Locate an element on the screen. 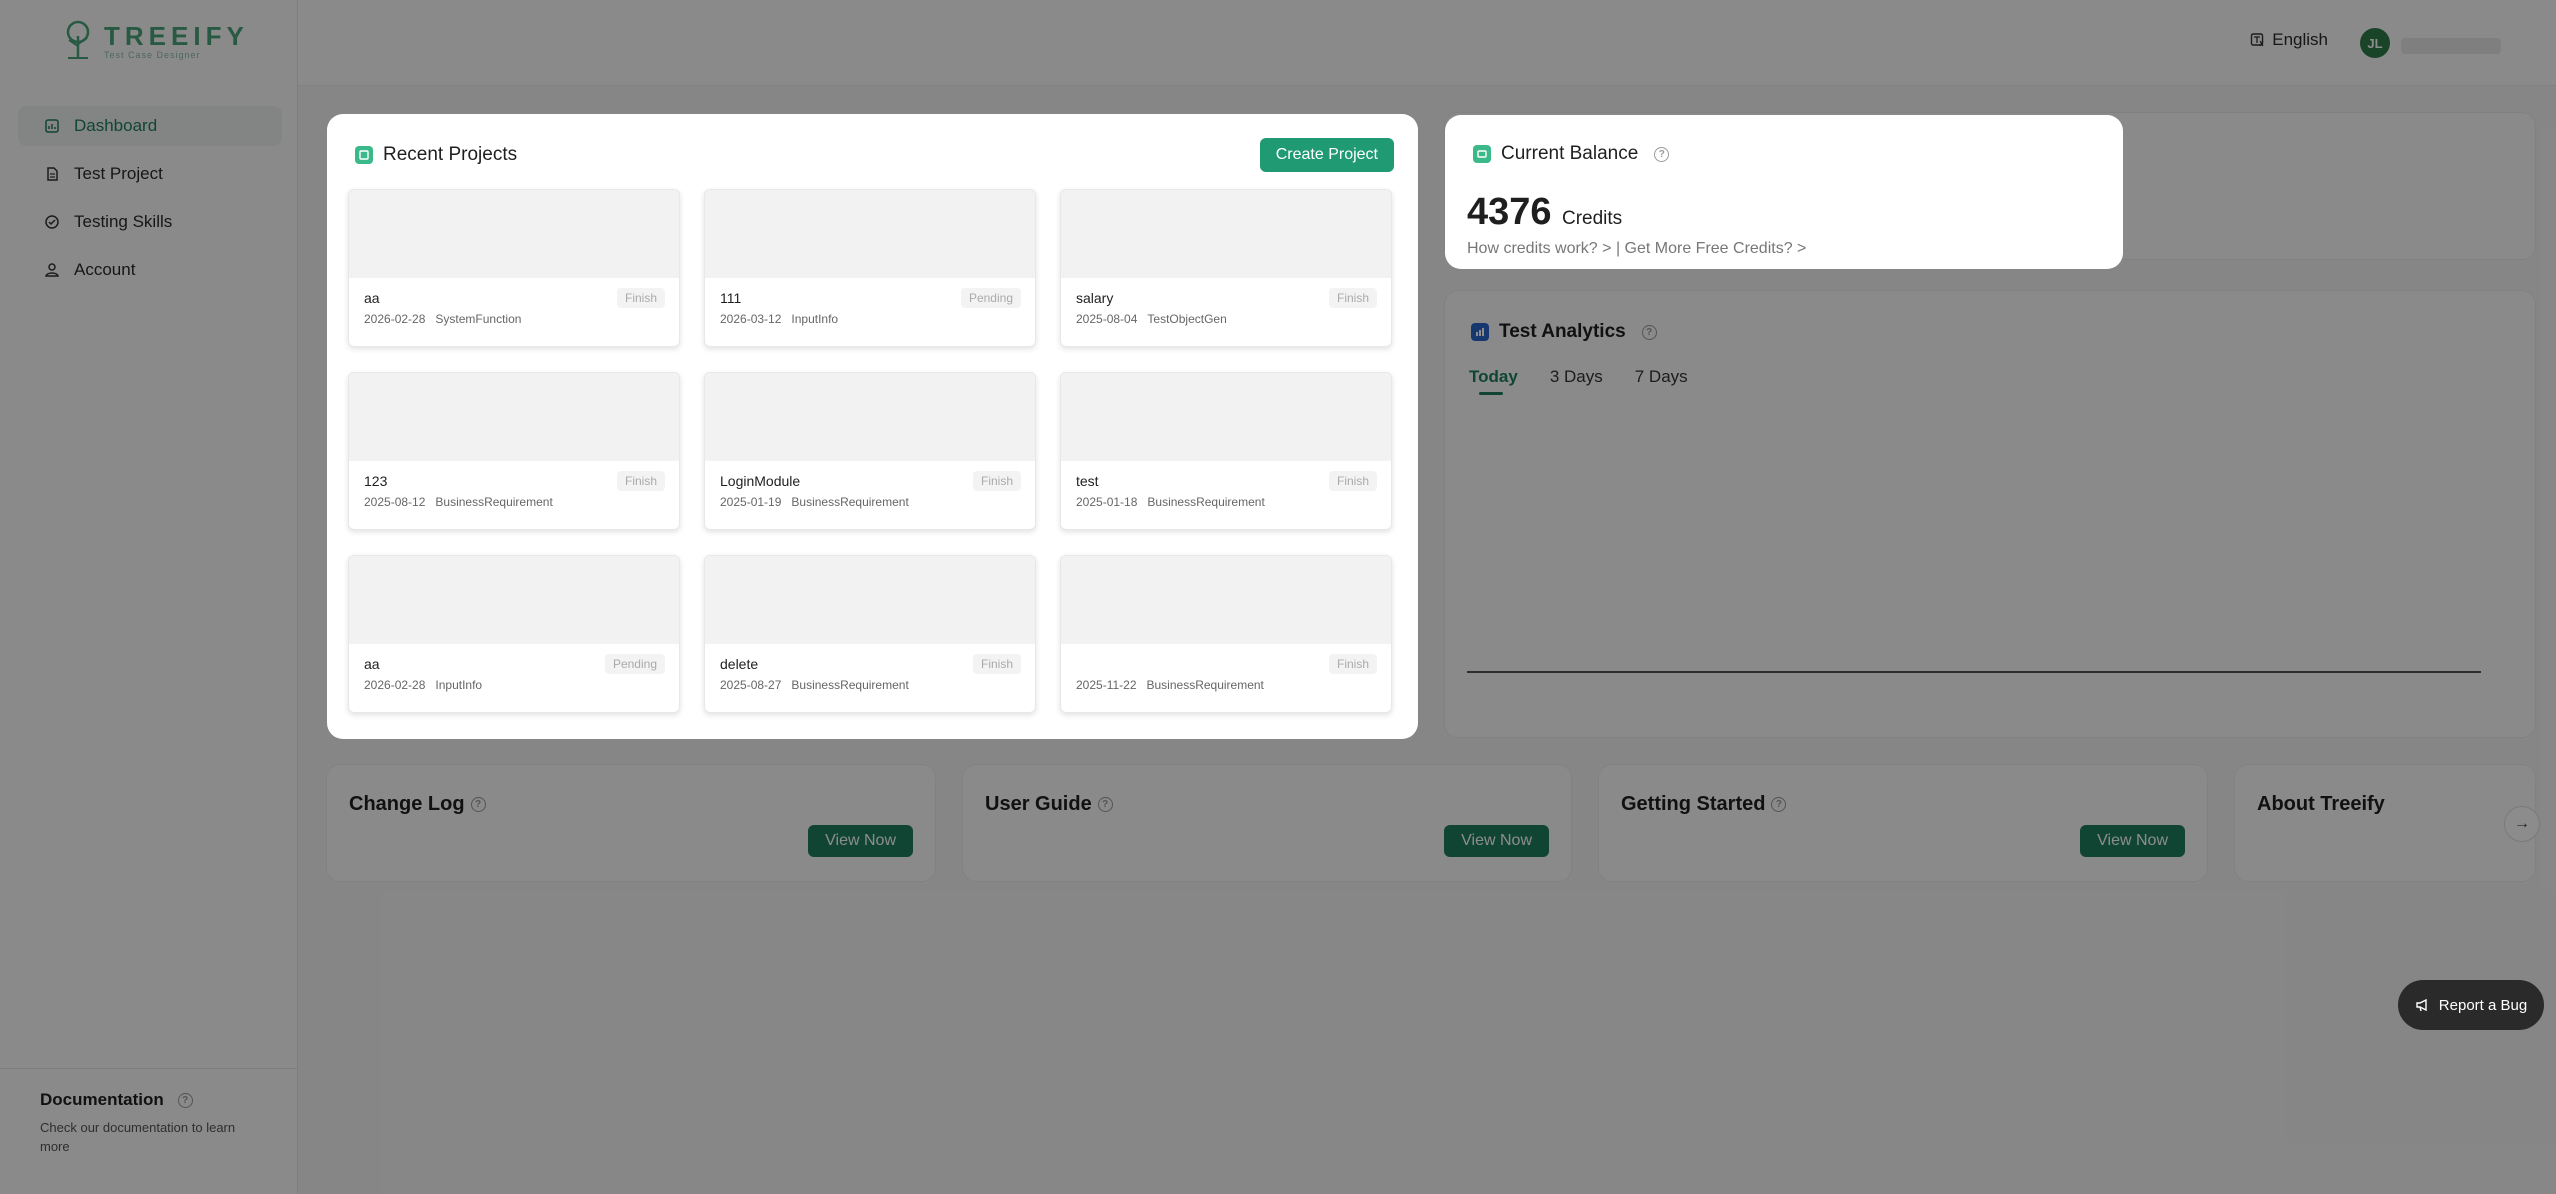  project-card: aa 2026-02-28 InputInfo Pending is located at coordinates (514, 634).